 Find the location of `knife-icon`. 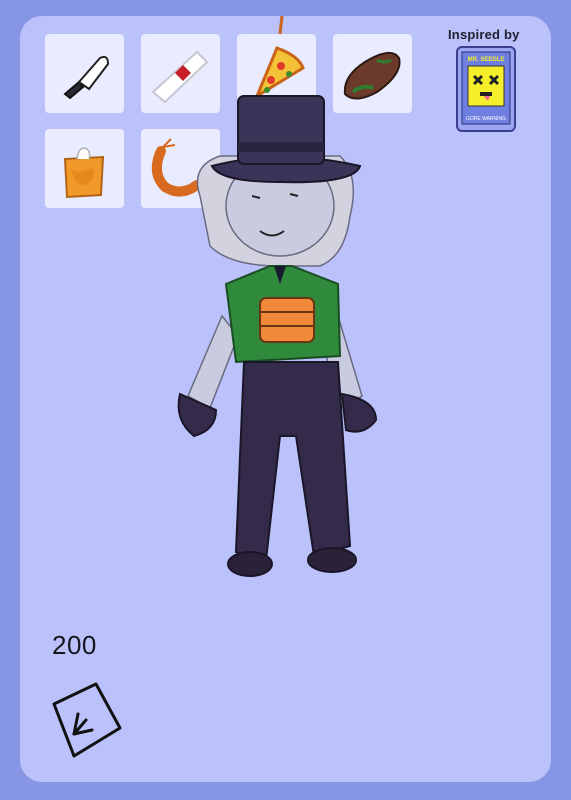

knife-icon is located at coordinates (86, 77).